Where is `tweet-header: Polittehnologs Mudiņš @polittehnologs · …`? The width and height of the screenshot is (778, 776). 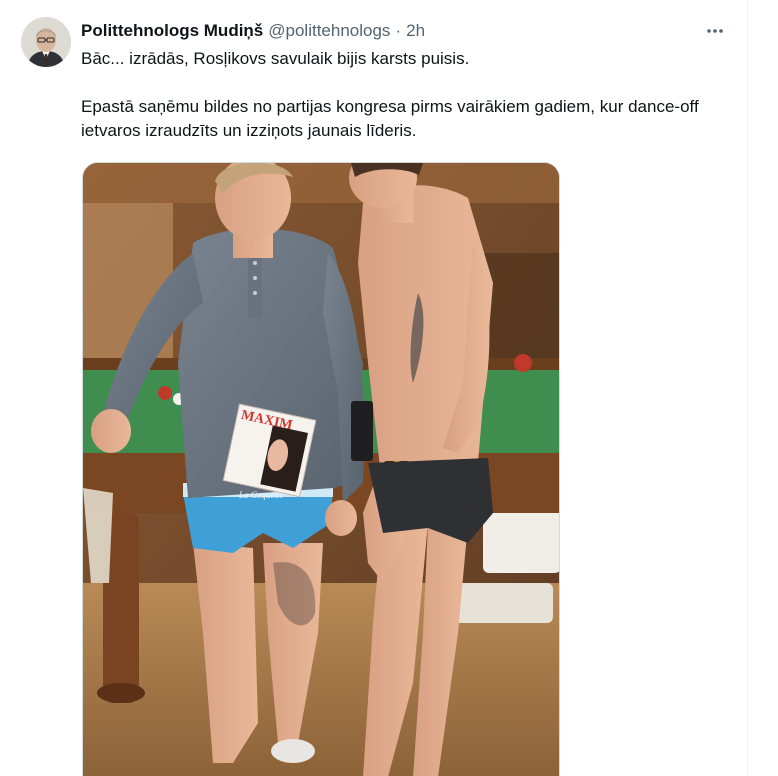 tweet-header: Polittehnologs Mudiņš @polittehnologs · … is located at coordinates (253, 31).